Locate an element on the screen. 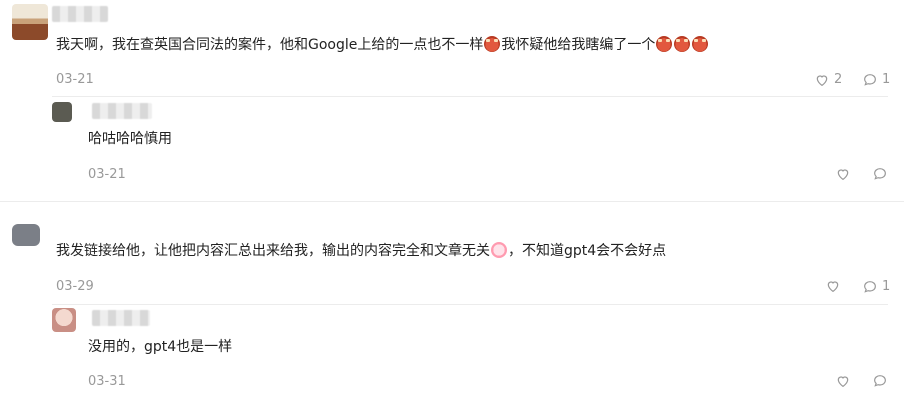  comment-date: 03-29 is located at coordinates (75, 286).